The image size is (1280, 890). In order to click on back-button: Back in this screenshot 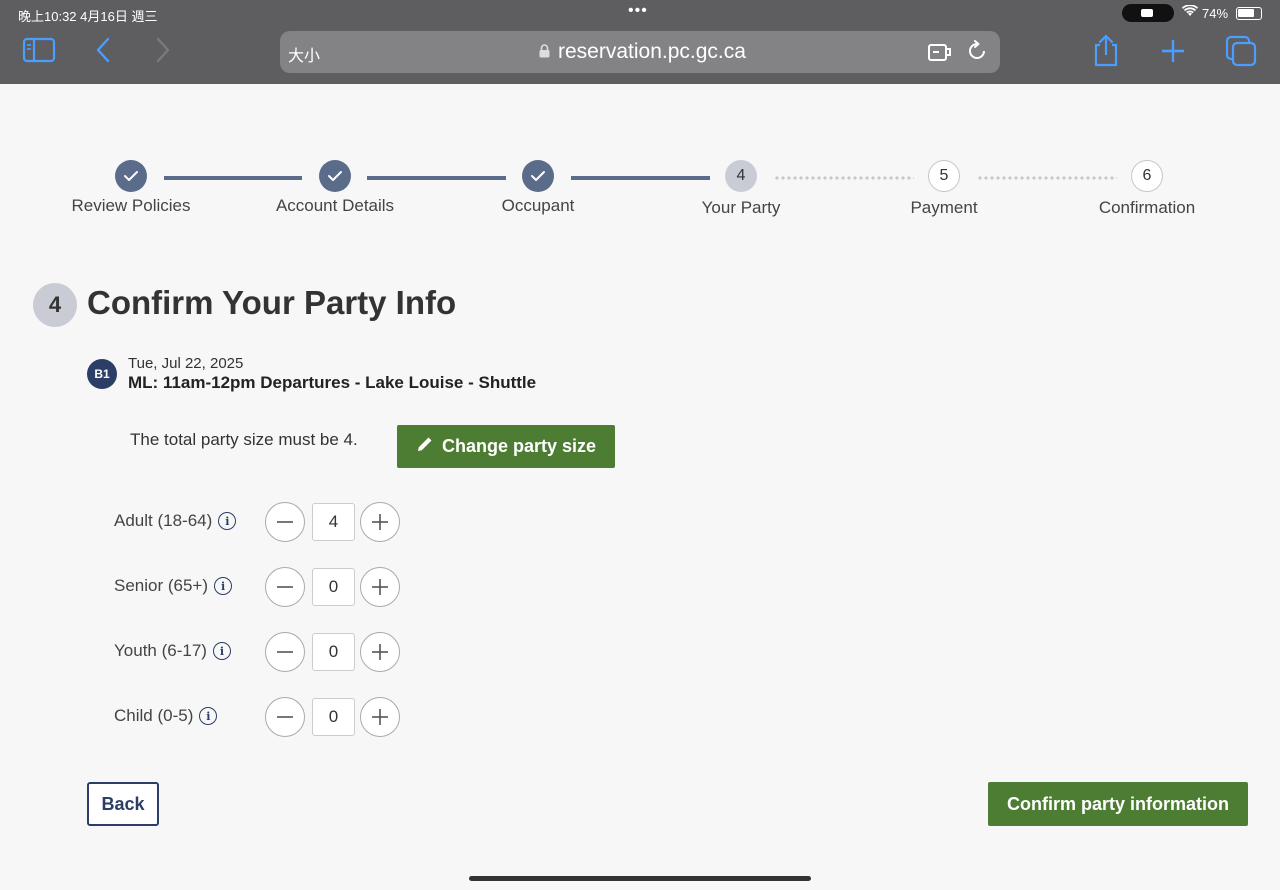, I will do `click(123, 804)`.